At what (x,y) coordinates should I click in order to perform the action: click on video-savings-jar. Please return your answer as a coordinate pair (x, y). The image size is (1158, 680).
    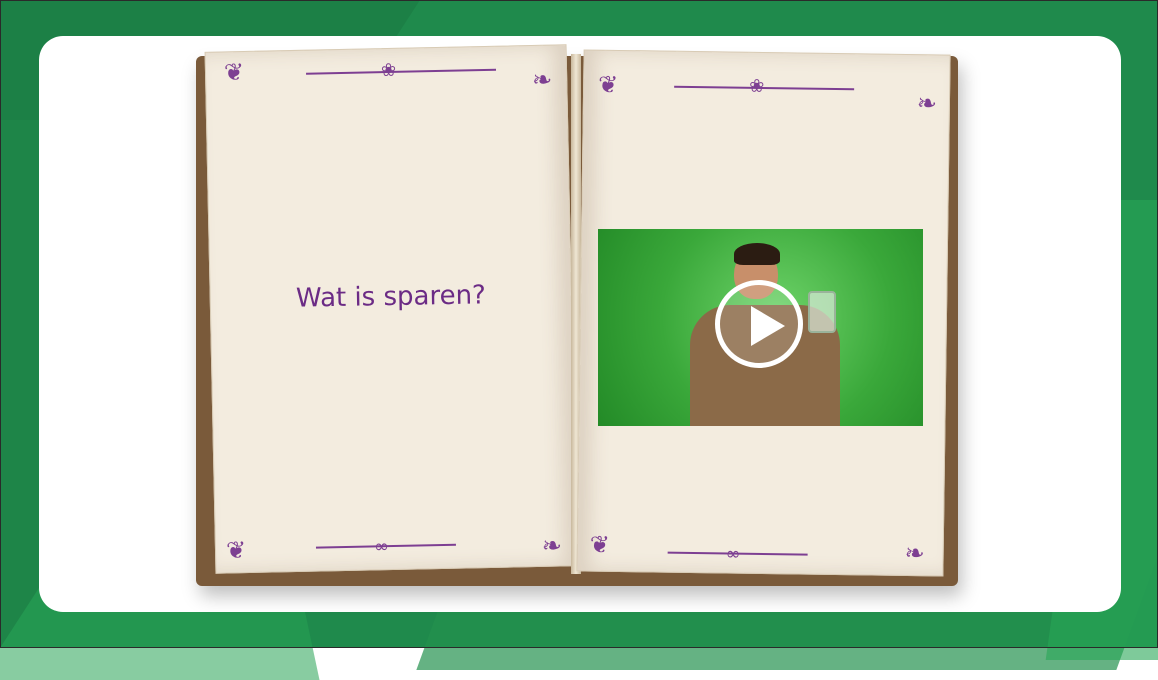
    Looking at the image, I should click on (822, 312).